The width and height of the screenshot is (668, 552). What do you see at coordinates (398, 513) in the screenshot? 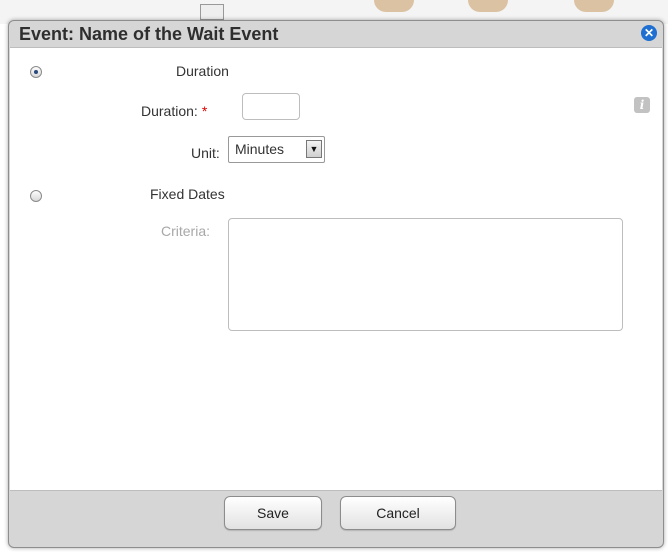
I see `cancel-button: Cancel` at bounding box center [398, 513].